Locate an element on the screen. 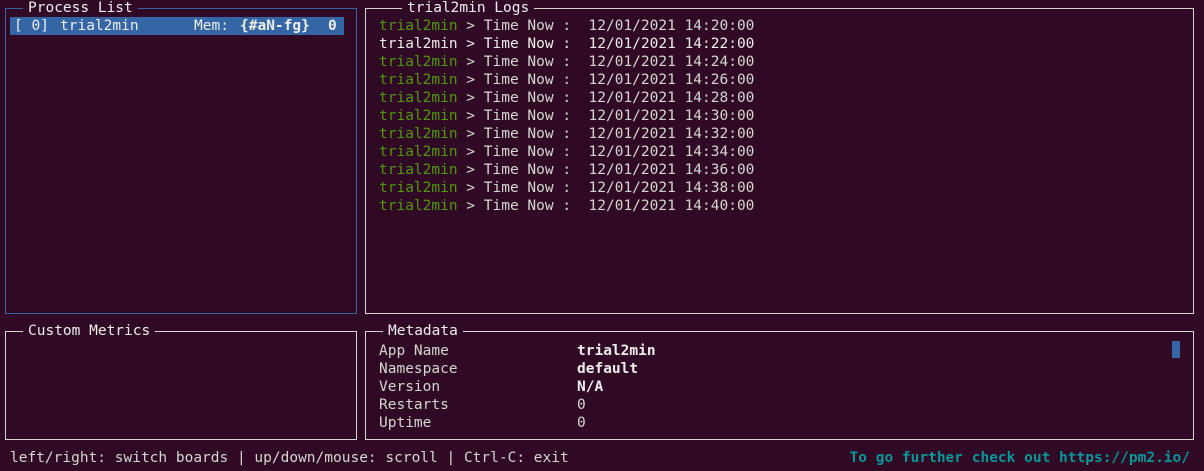  log-text: Time Now : 12/01/2021 14:30:00 is located at coordinates (619, 116).